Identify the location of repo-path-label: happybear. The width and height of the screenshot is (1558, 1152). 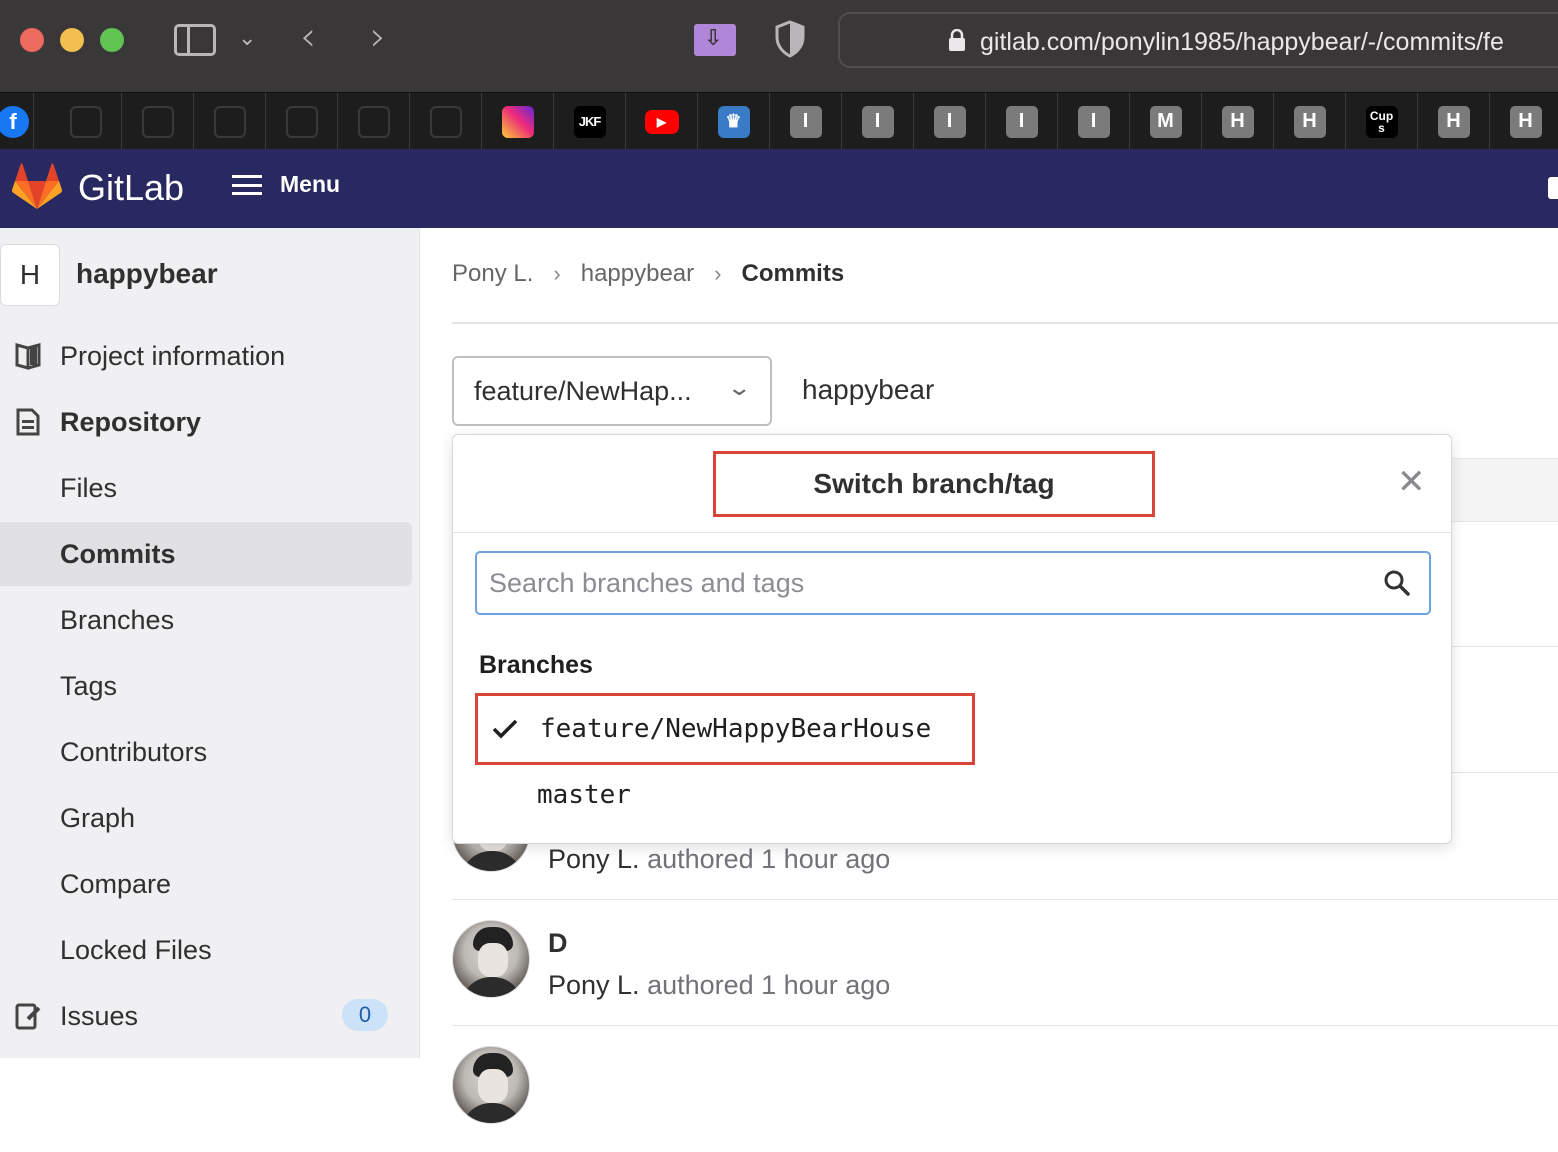
(868, 390).